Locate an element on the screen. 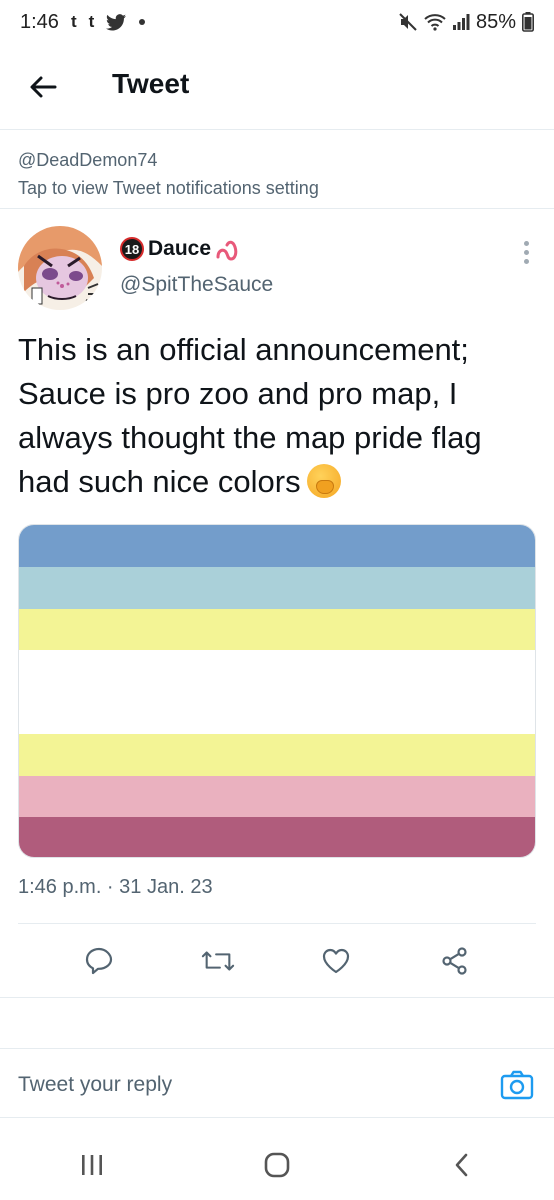 The image size is (554, 1200). avatar is located at coordinates (60, 268).